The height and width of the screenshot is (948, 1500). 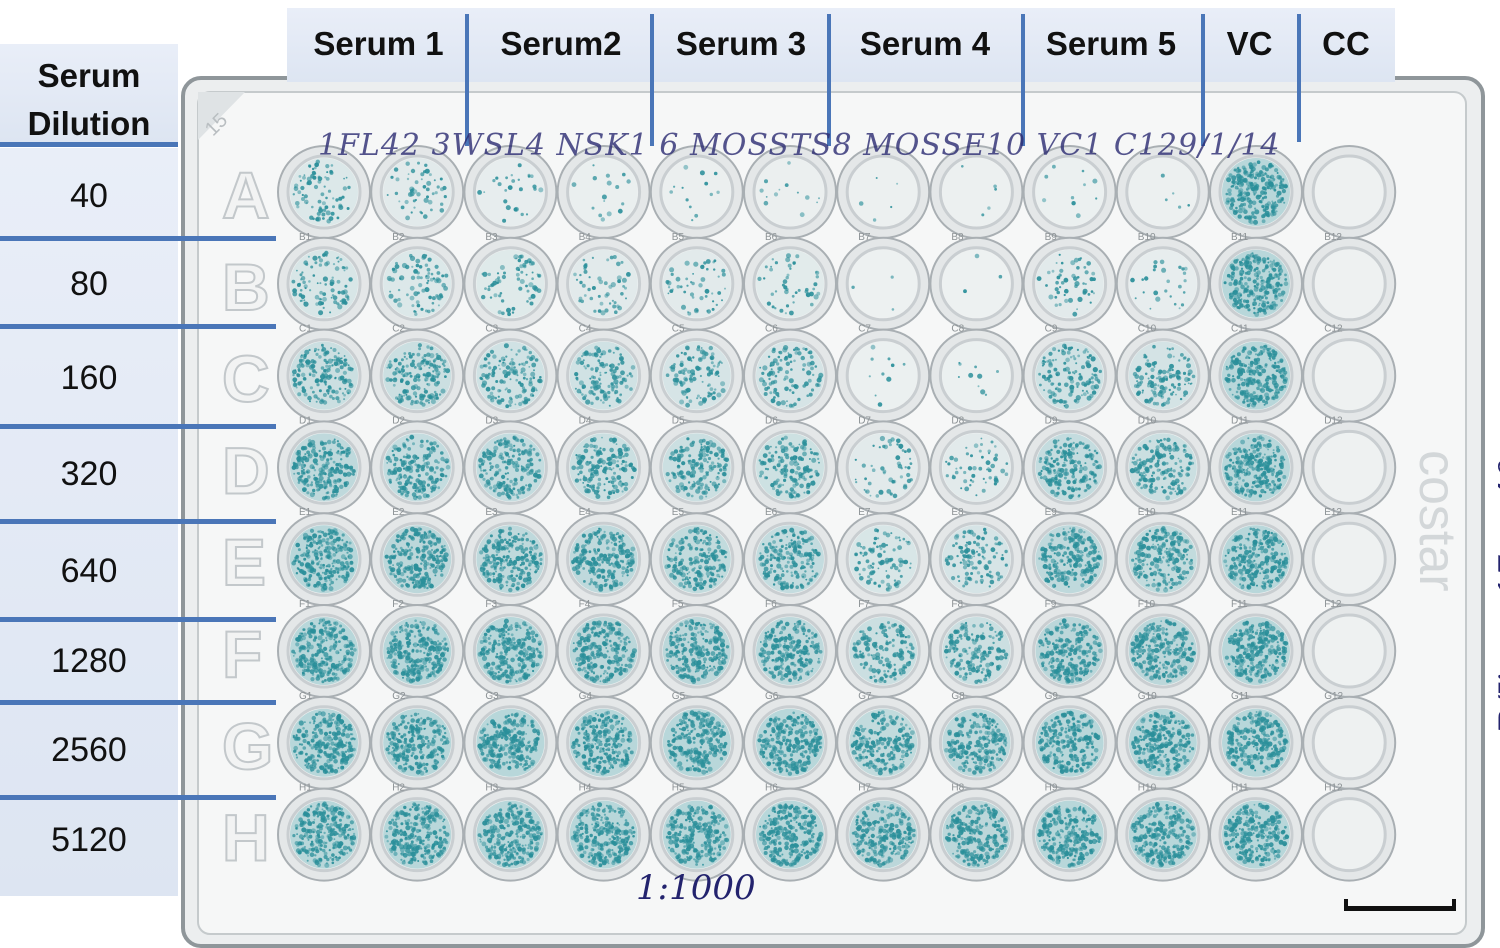 What do you see at coordinates (883, 742) in the screenshot?
I see `well-g7` at bounding box center [883, 742].